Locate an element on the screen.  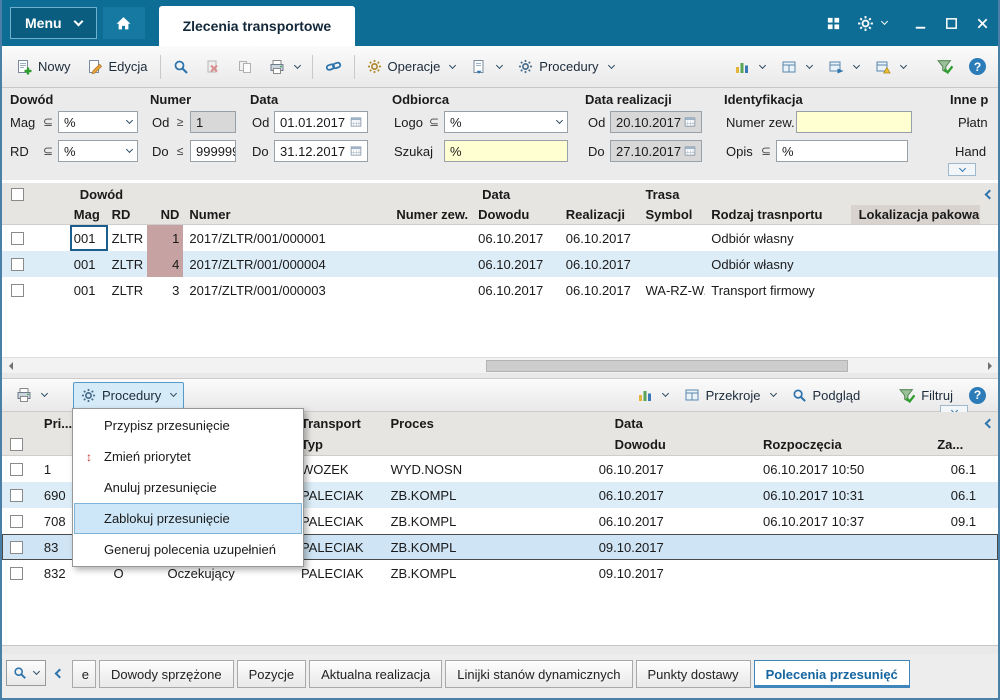
col-header-transport: Transport is located at coordinates (342, 423).